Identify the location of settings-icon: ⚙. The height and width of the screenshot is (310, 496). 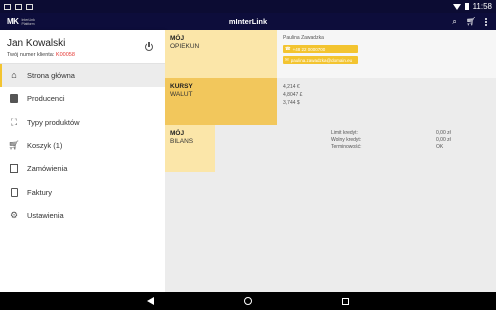
(14, 214).